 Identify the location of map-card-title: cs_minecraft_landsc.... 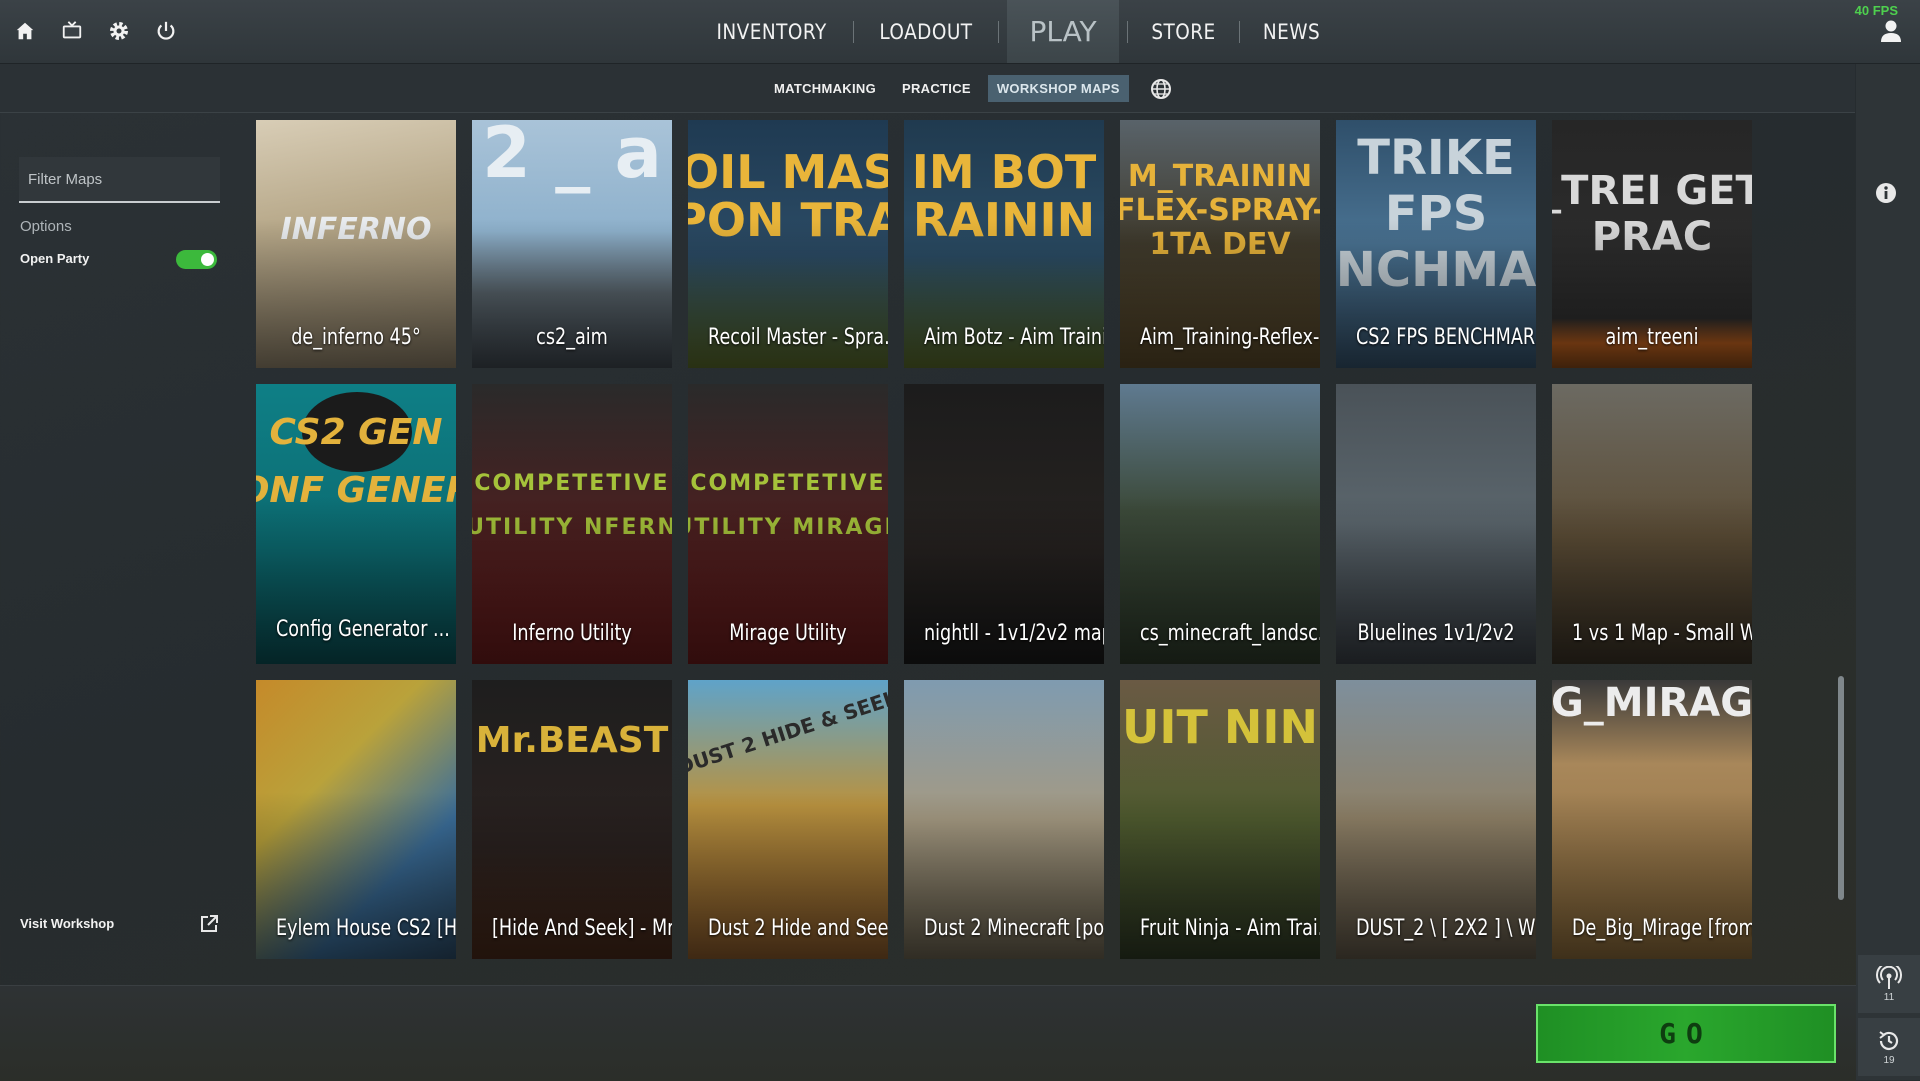
(1230, 633).